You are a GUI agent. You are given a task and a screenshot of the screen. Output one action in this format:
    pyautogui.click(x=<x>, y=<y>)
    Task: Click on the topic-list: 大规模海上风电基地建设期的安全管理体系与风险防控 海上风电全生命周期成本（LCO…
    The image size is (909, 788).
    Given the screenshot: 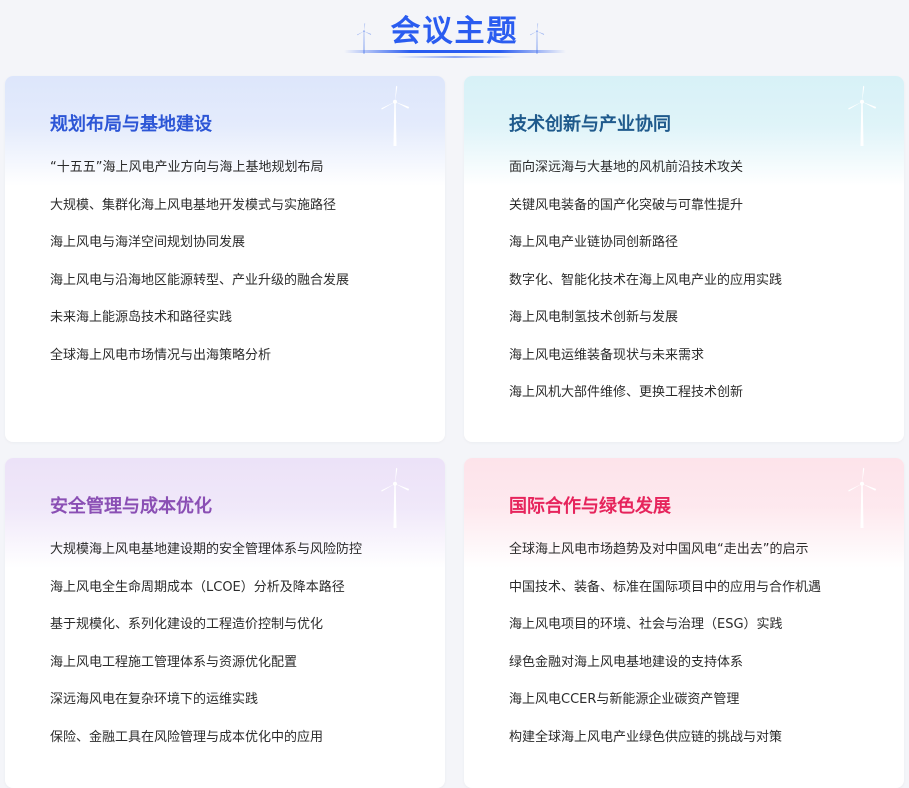 What is the action you would take?
    pyautogui.click(x=206, y=652)
    